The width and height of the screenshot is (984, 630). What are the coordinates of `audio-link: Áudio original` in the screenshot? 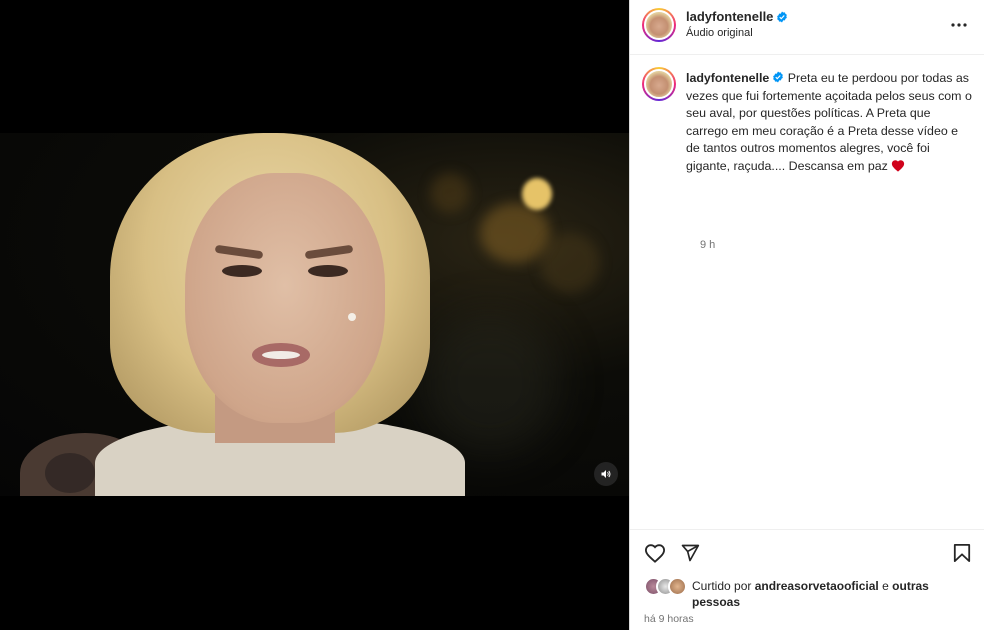 It's located at (719, 33).